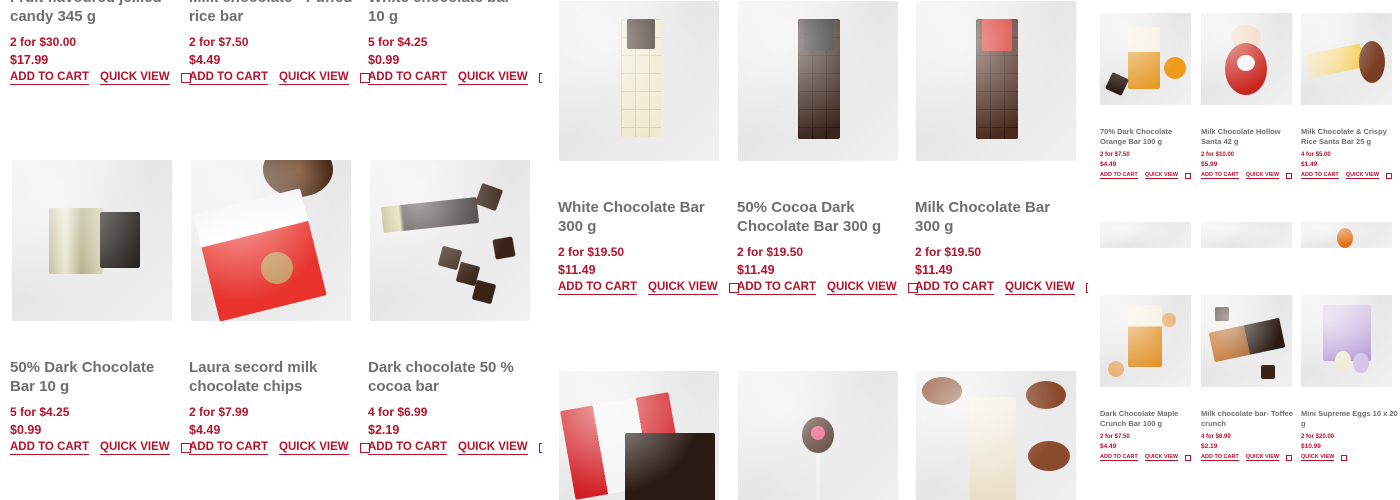  I want to click on product-name: Milk chocolate - Puffed rice bar, so click(271, 13).